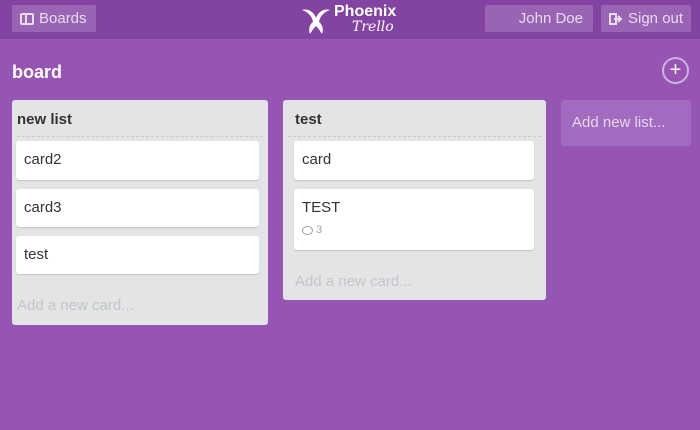  I want to click on boards-label: Boards, so click(63, 18).